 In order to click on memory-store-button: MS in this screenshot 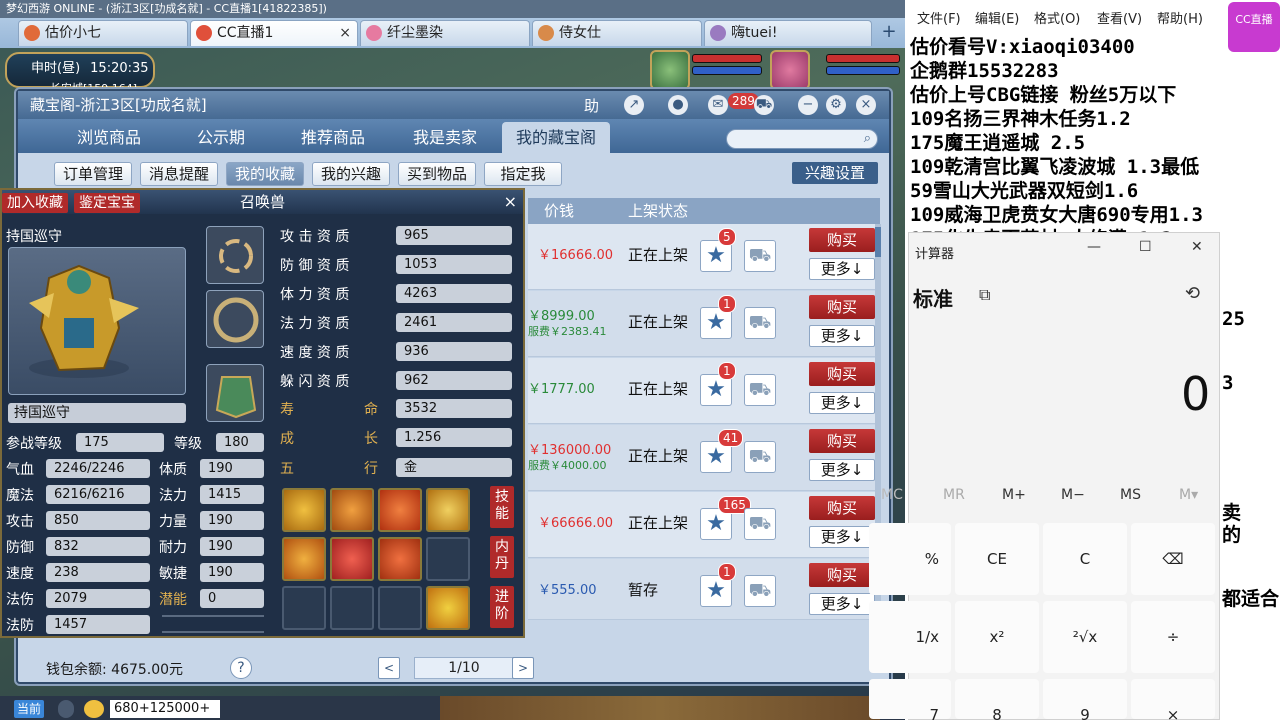, I will do `click(1130, 495)`.